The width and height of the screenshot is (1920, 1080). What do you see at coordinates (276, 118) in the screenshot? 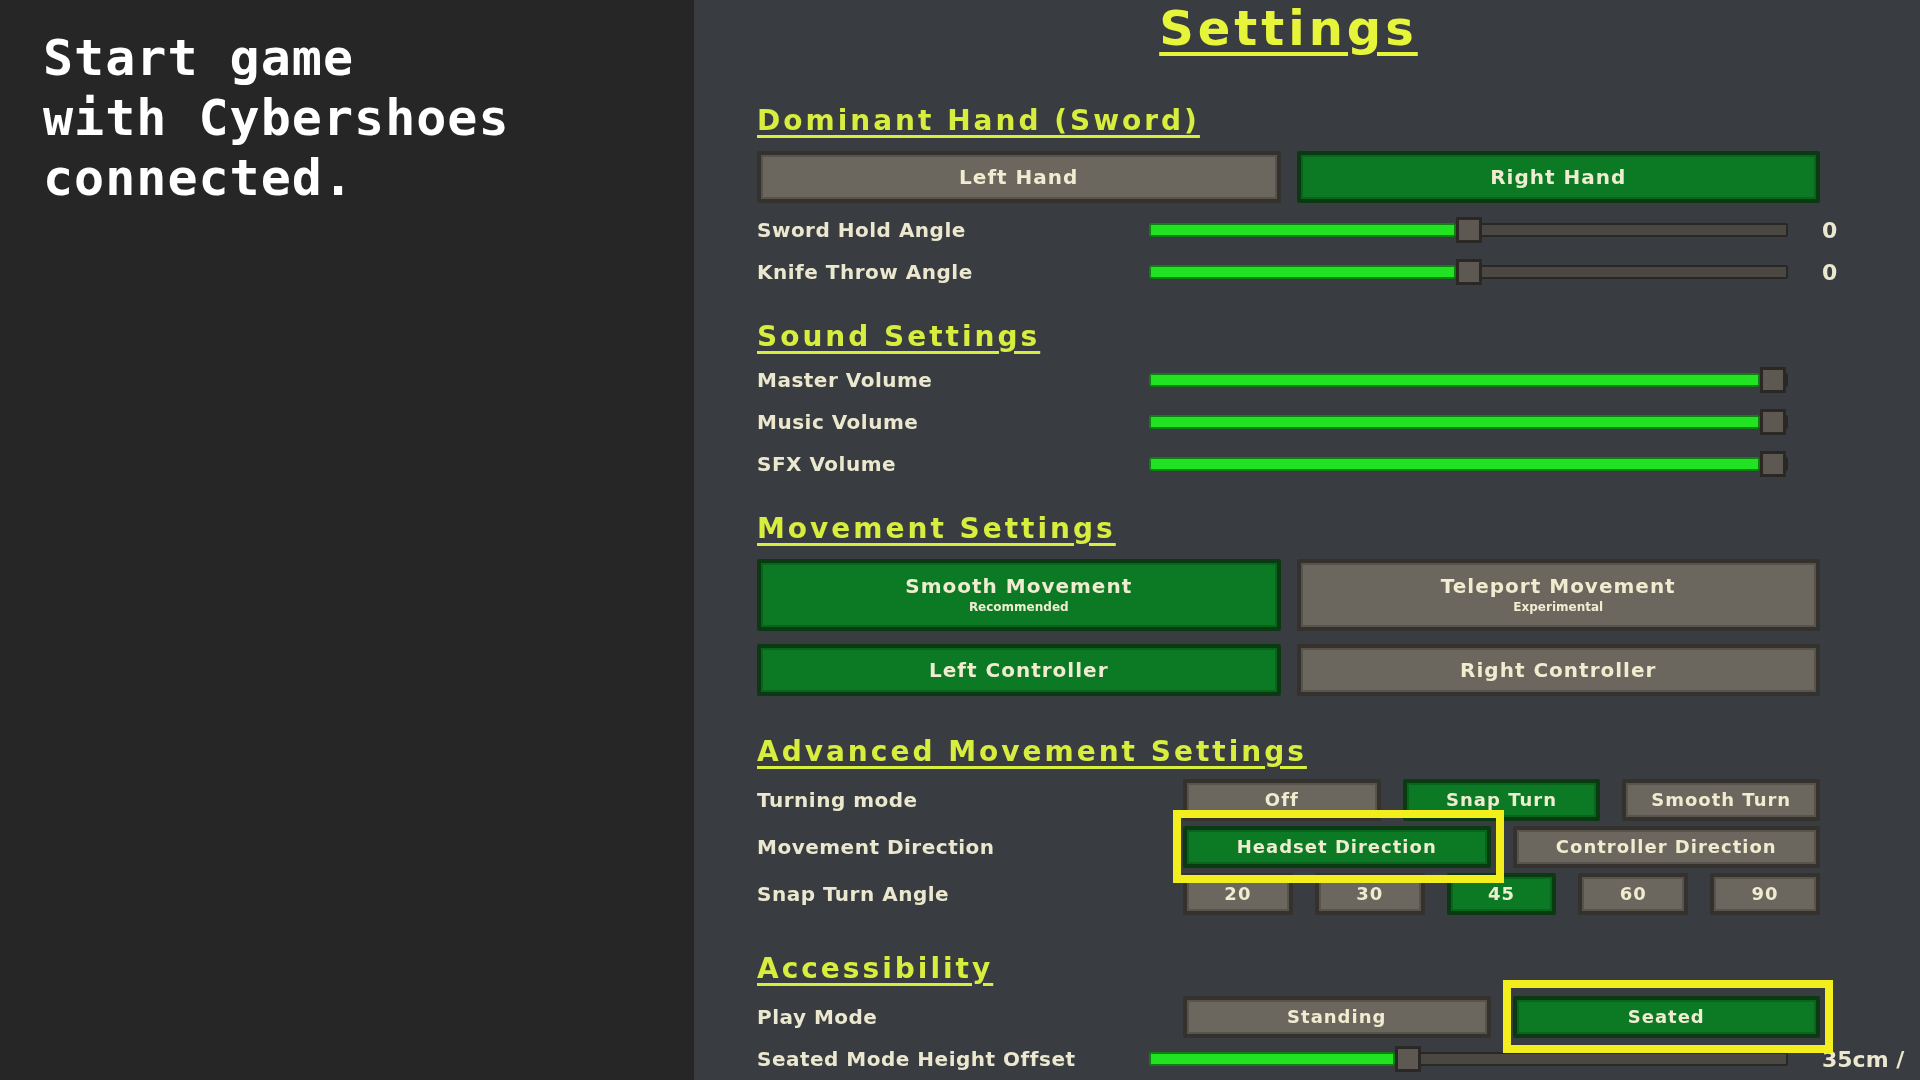
I see `caption-text: Start game with Cybershoes connected.` at bounding box center [276, 118].